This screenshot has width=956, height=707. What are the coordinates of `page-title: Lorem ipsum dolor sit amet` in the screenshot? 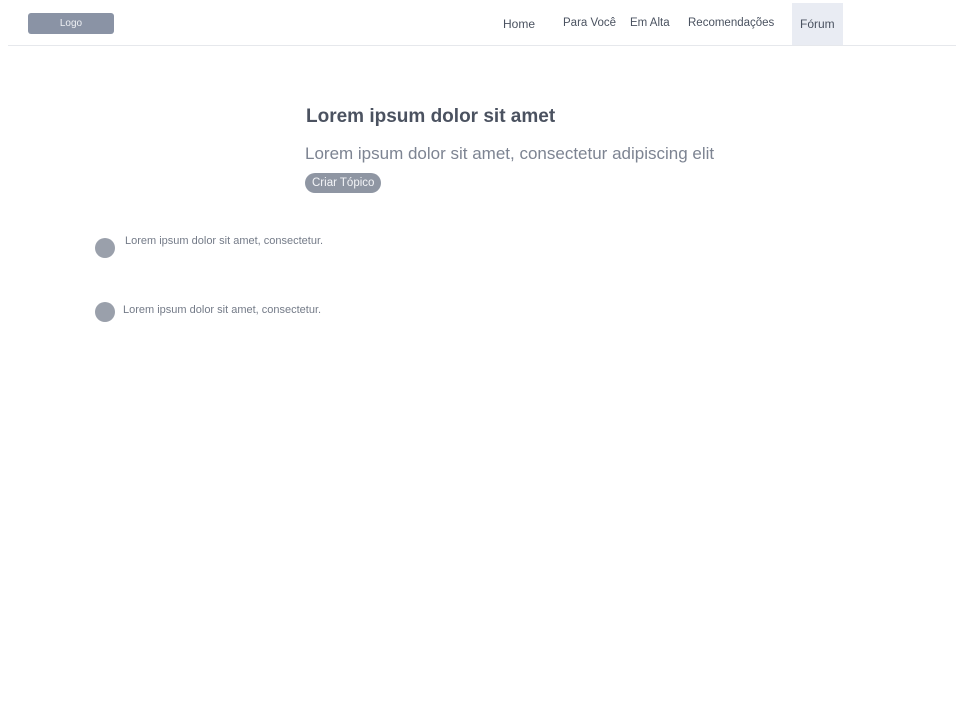 It's located at (431, 116).